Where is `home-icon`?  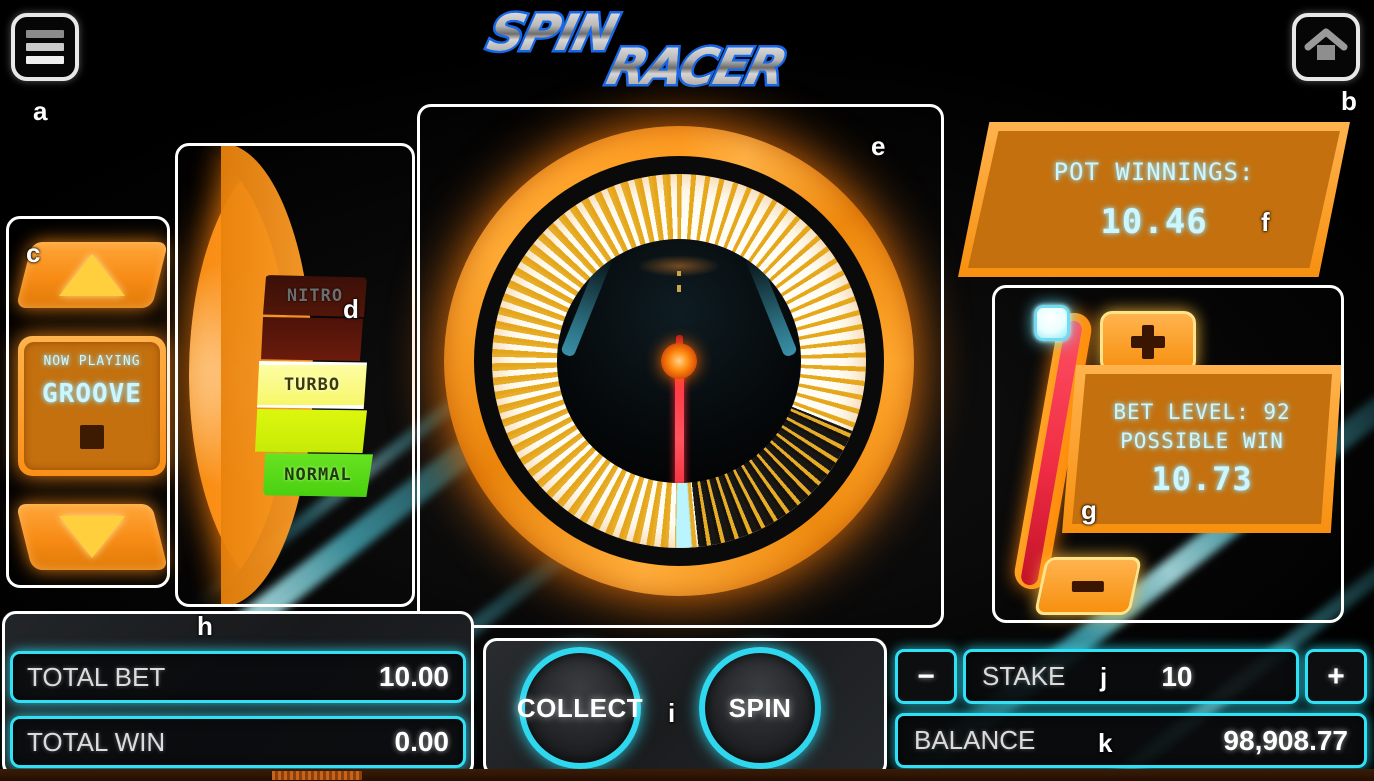 home-icon is located at coordinates (1326, 44).